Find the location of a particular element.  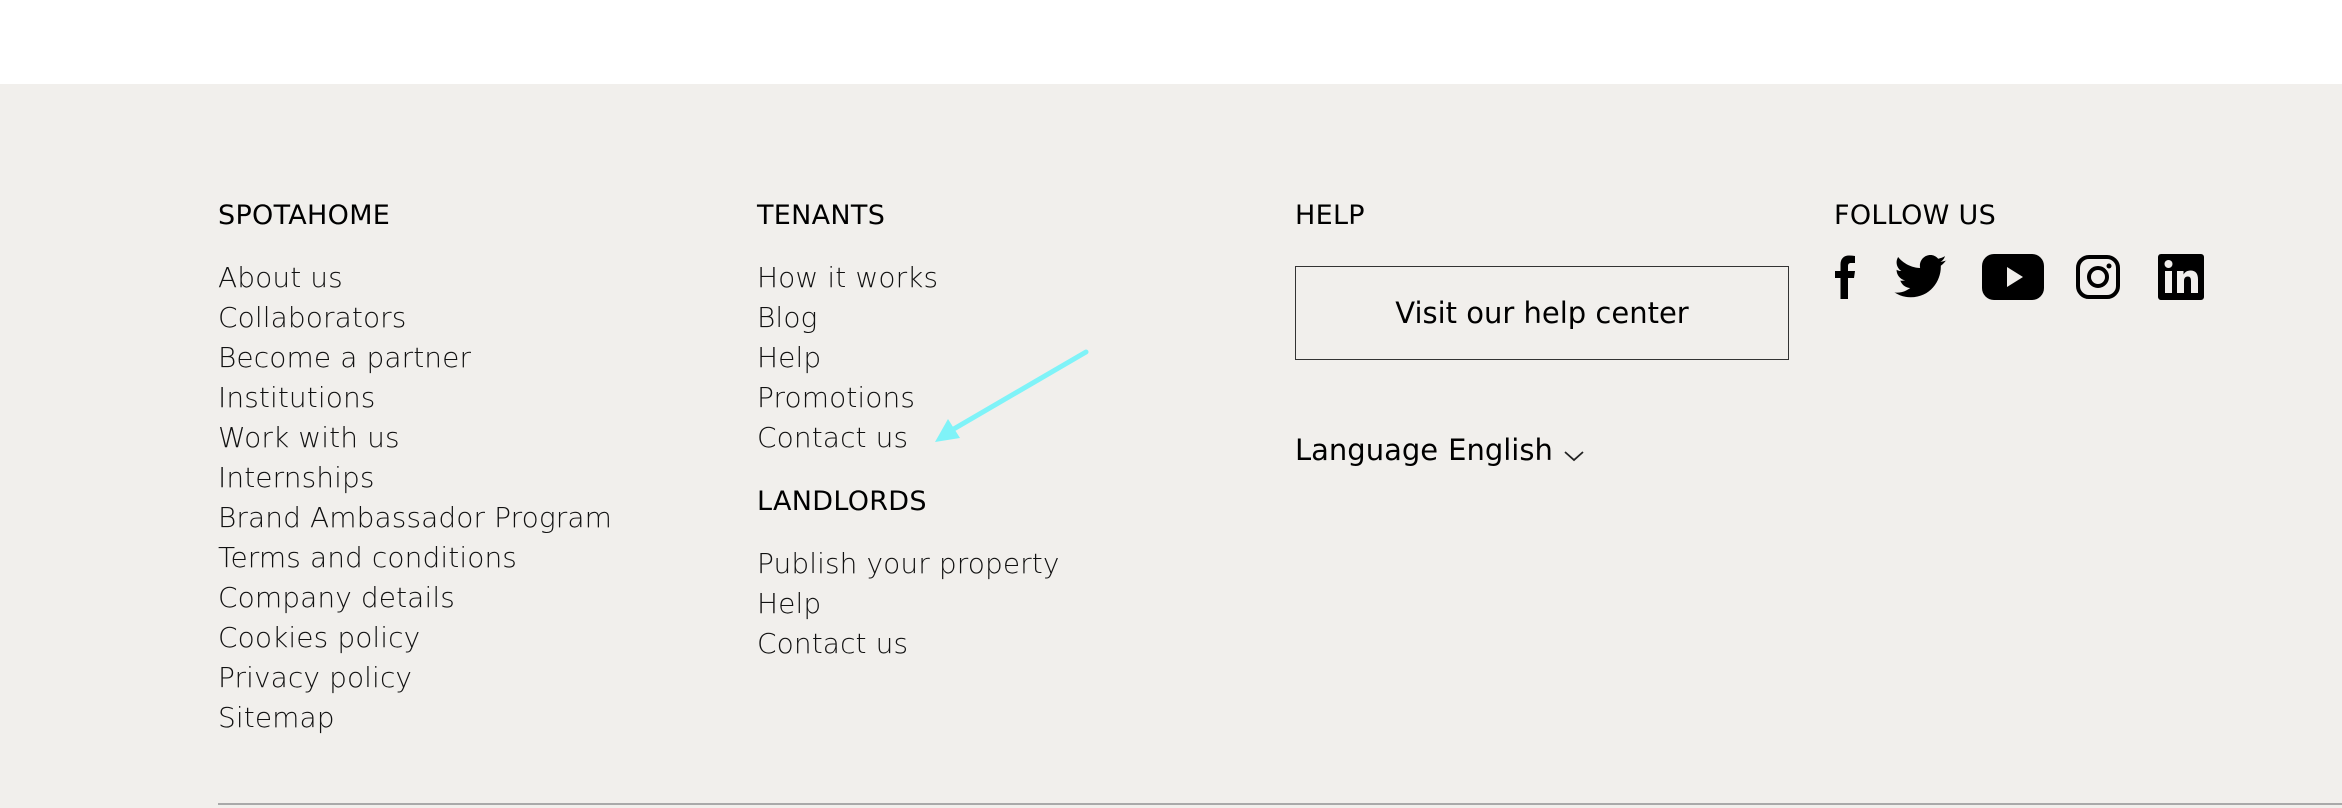

follow-us-heading: FOLLOW US is located at coordinates (1915, 215).